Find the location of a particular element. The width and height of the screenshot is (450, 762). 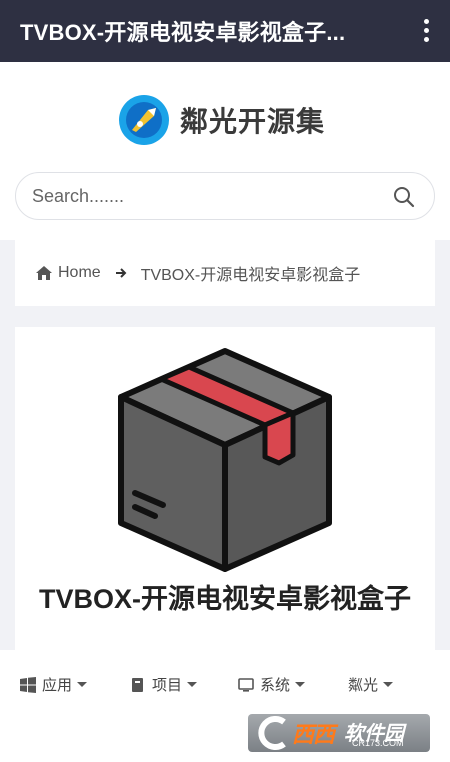

breadcrumb: Home TVBOX-开源电视安卓影视盒子 is located at coordinates (225, 273).